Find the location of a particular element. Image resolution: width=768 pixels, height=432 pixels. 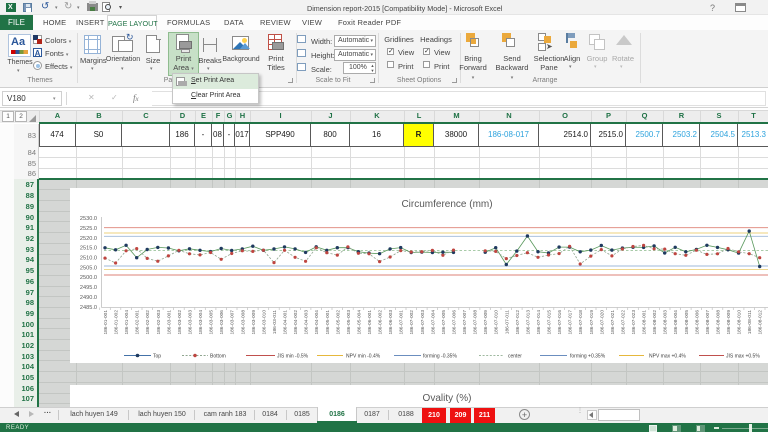

svg-text: 186-02-003 is located at coordinates (159, 322).